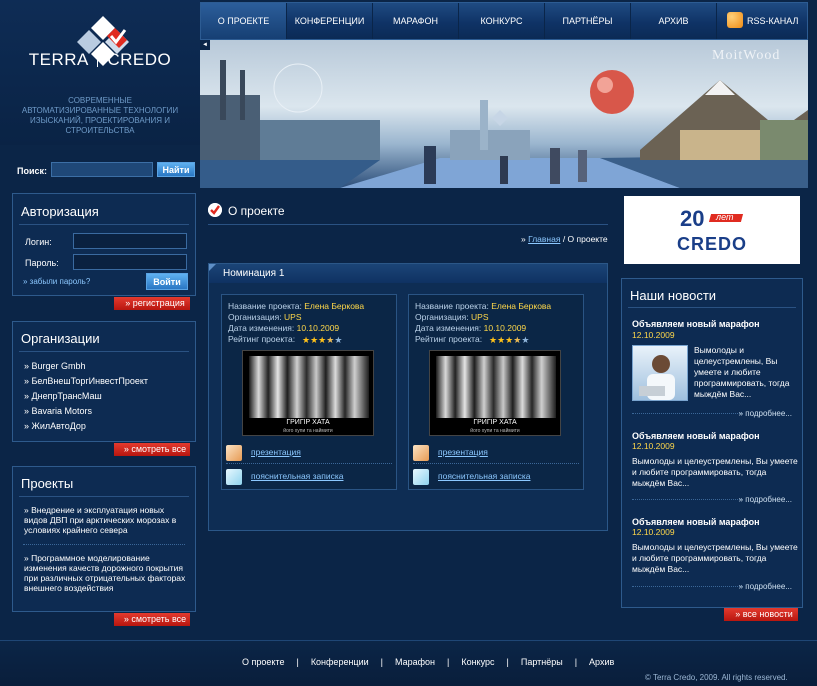 This screenshot has height=686, width=817. I want to click on footer-link-conferences: Конференции, so click(340, 662).